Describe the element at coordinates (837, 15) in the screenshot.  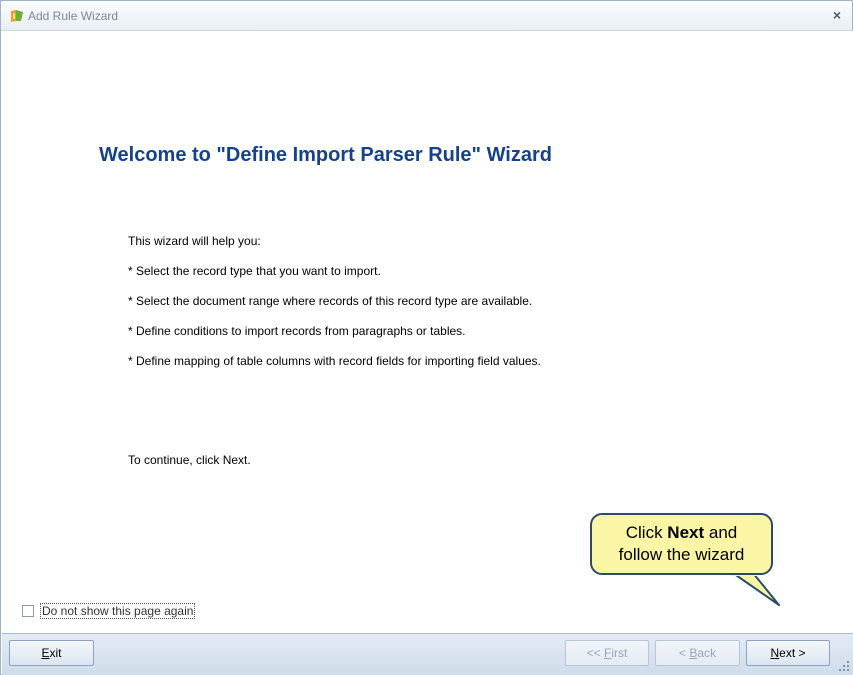
I see `close-icon: ×` at that location.